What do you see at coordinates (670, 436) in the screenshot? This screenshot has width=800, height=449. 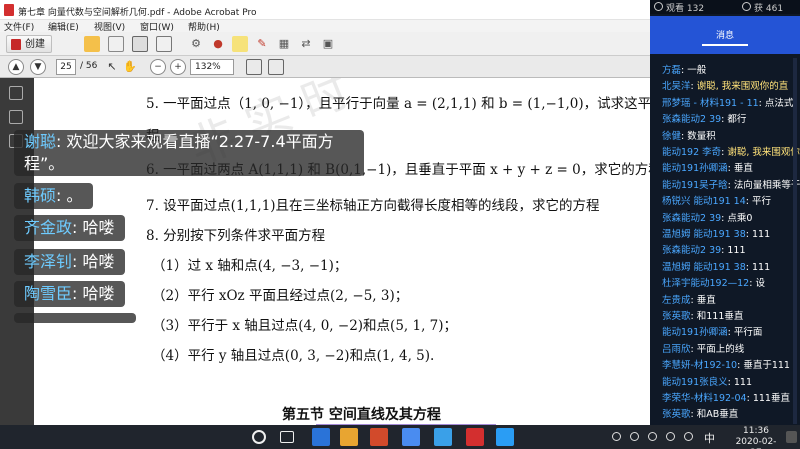 I see `battery-icon` at bounding box center [670, 436].